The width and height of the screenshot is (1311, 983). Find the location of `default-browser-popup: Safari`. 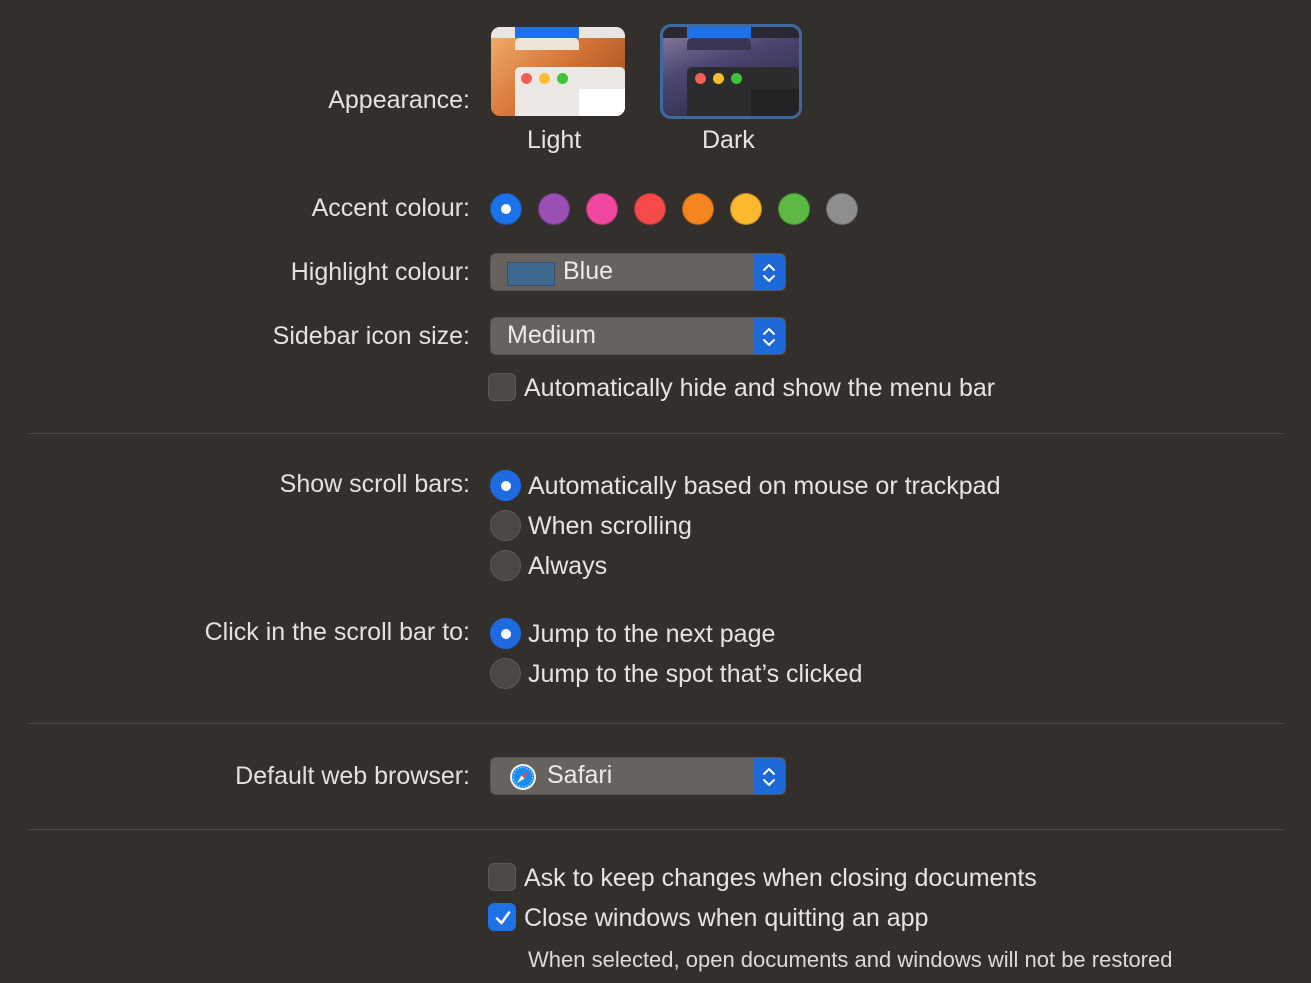

default-browser-popup: Safari is located at coordinates (638, 776).